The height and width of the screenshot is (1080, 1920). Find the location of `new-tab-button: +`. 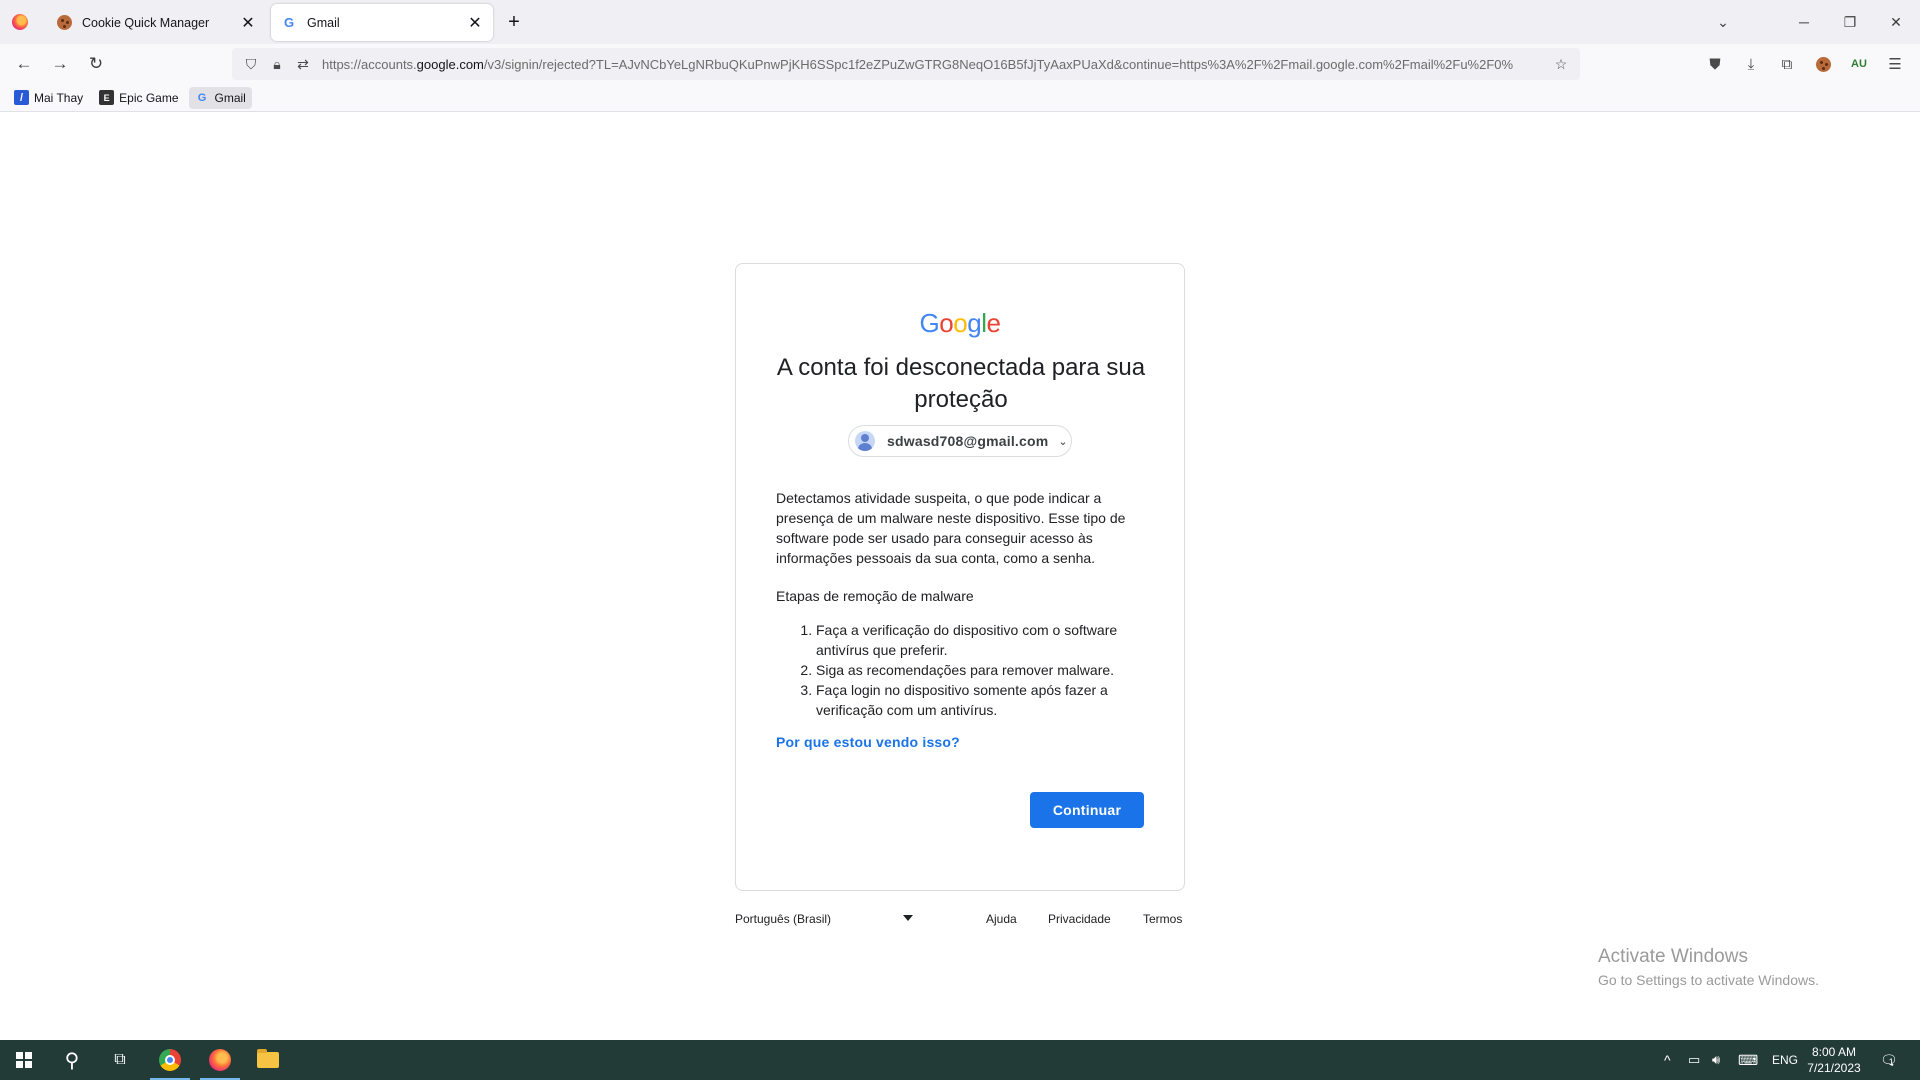

new-tab-button: + is located at coordinates (514, 22).